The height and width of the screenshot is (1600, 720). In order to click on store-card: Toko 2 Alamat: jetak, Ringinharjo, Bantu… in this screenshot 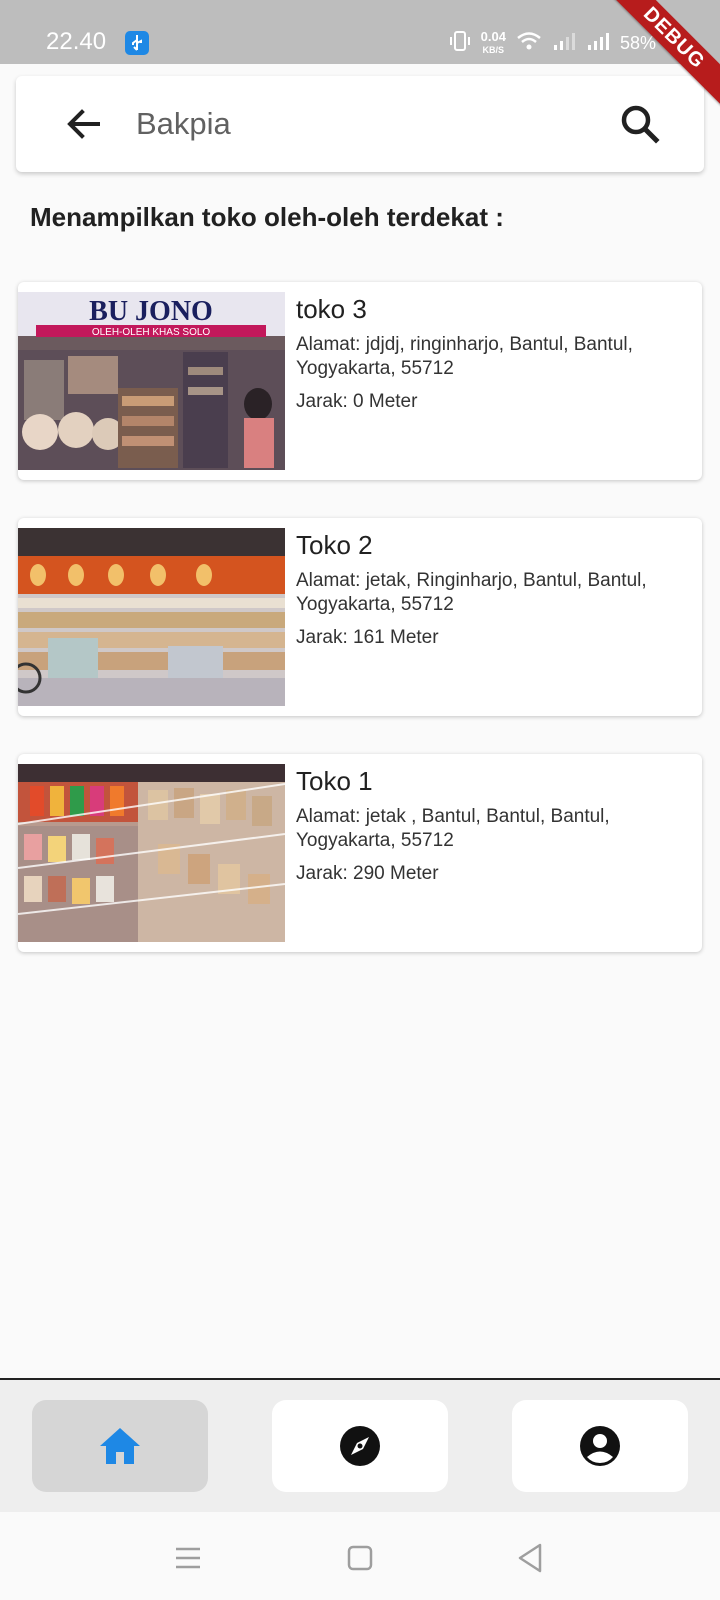, I will do `click(360, 617)`.